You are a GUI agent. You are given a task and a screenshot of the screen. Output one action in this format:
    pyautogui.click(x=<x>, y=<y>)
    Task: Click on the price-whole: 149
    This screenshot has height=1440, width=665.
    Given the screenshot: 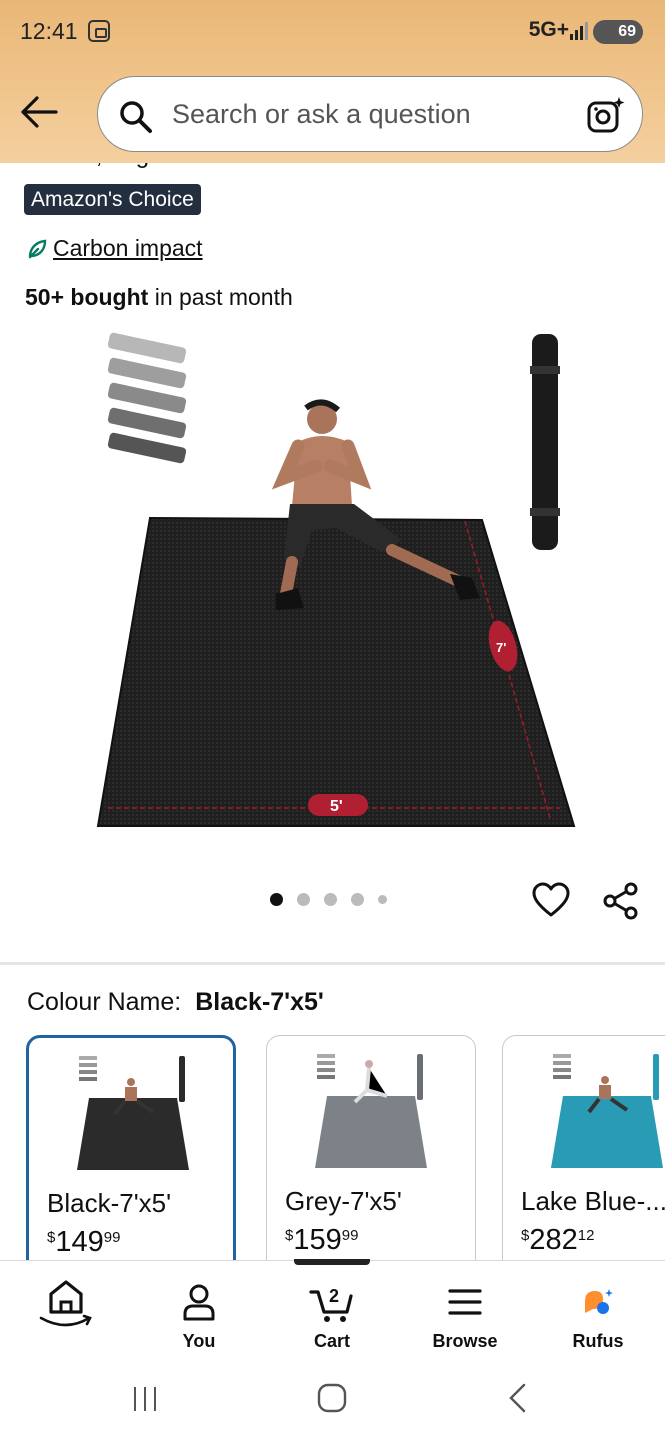 What is the action you would take?
    pyautogui.click(x=79, y=1242)
    